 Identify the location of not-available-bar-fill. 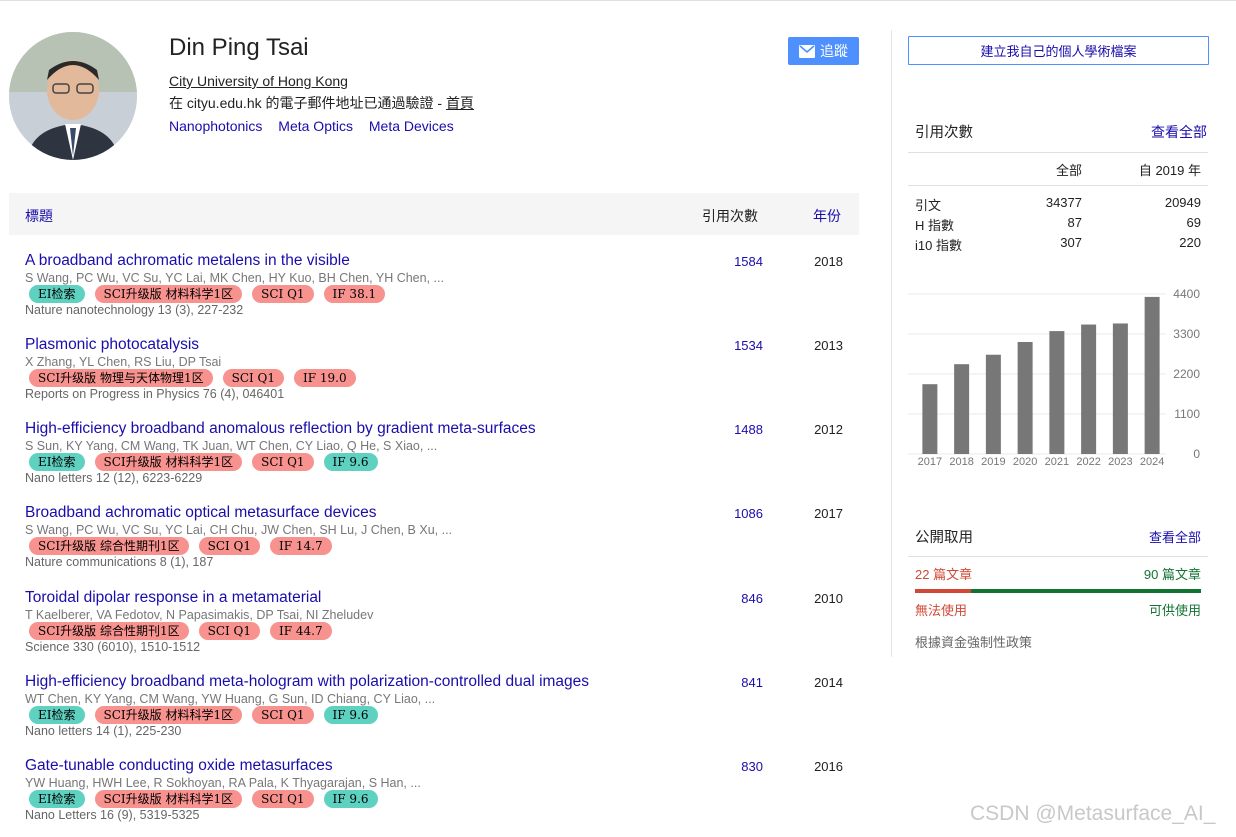
(943, 591).